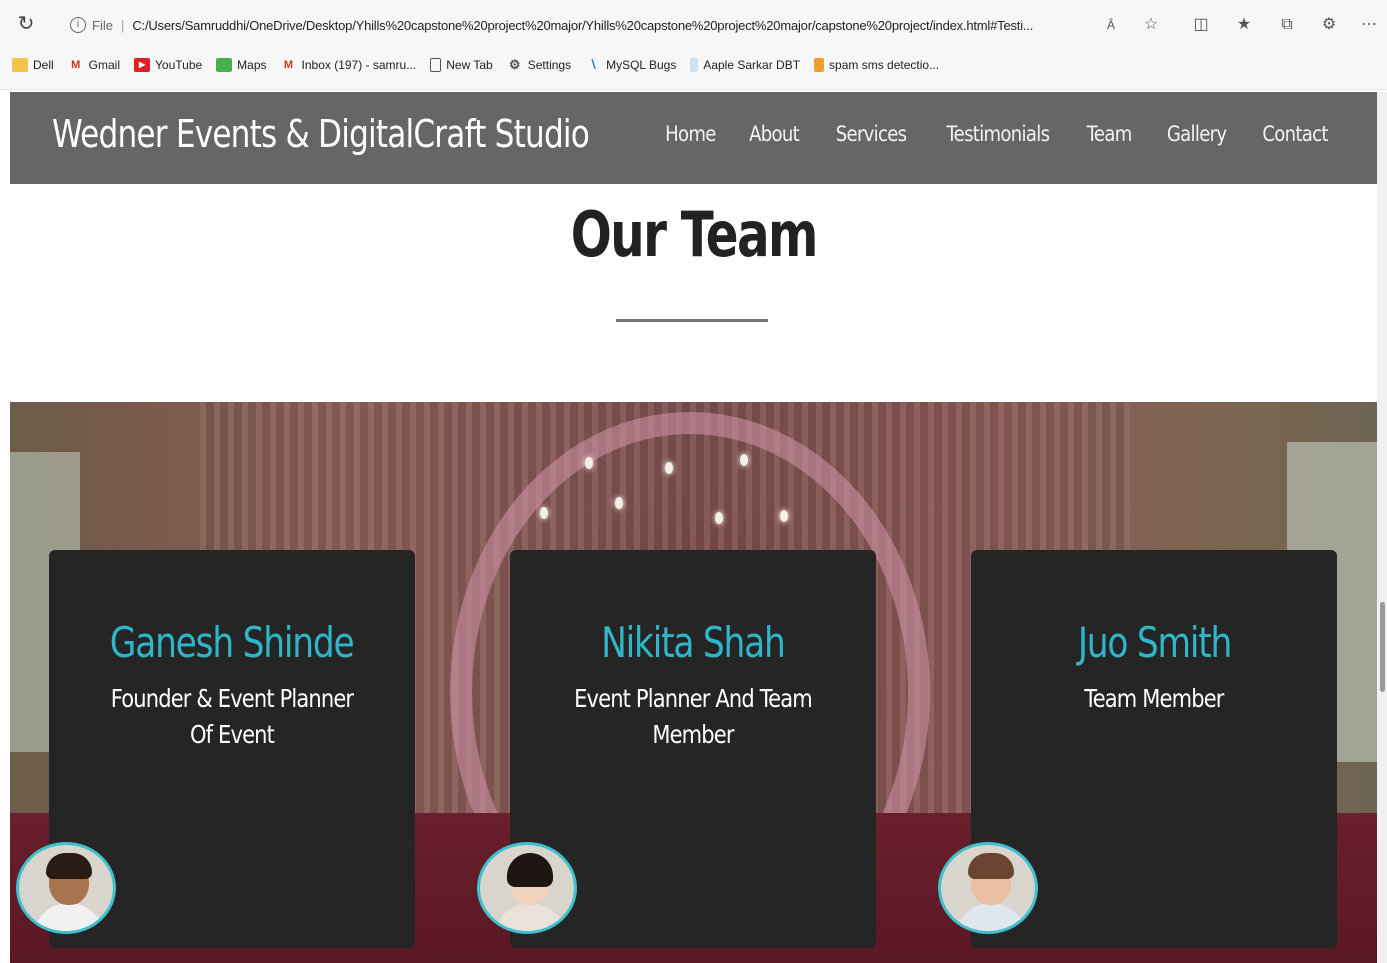 The image size is (1387, 963). What do you see at coordinates (1197, 134) in the screenshot?
I see `nav-gallery: Gallery` at bounding box center [1197, 134].